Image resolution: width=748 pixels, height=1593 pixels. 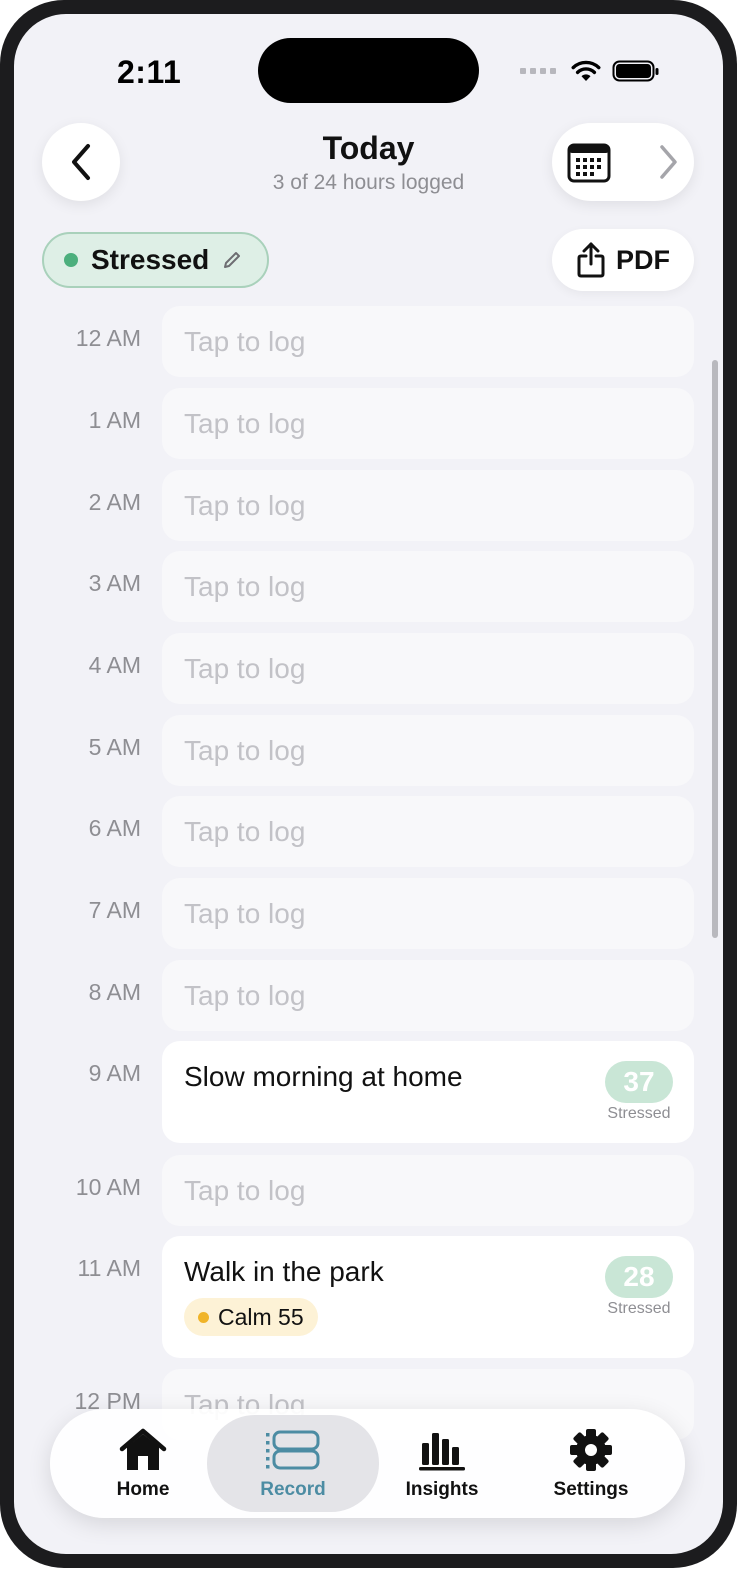 What do you see at coordinates (114, 665) in the screenshot?
I see `hour-label: 4 AM` at bounding box center [114, 665].